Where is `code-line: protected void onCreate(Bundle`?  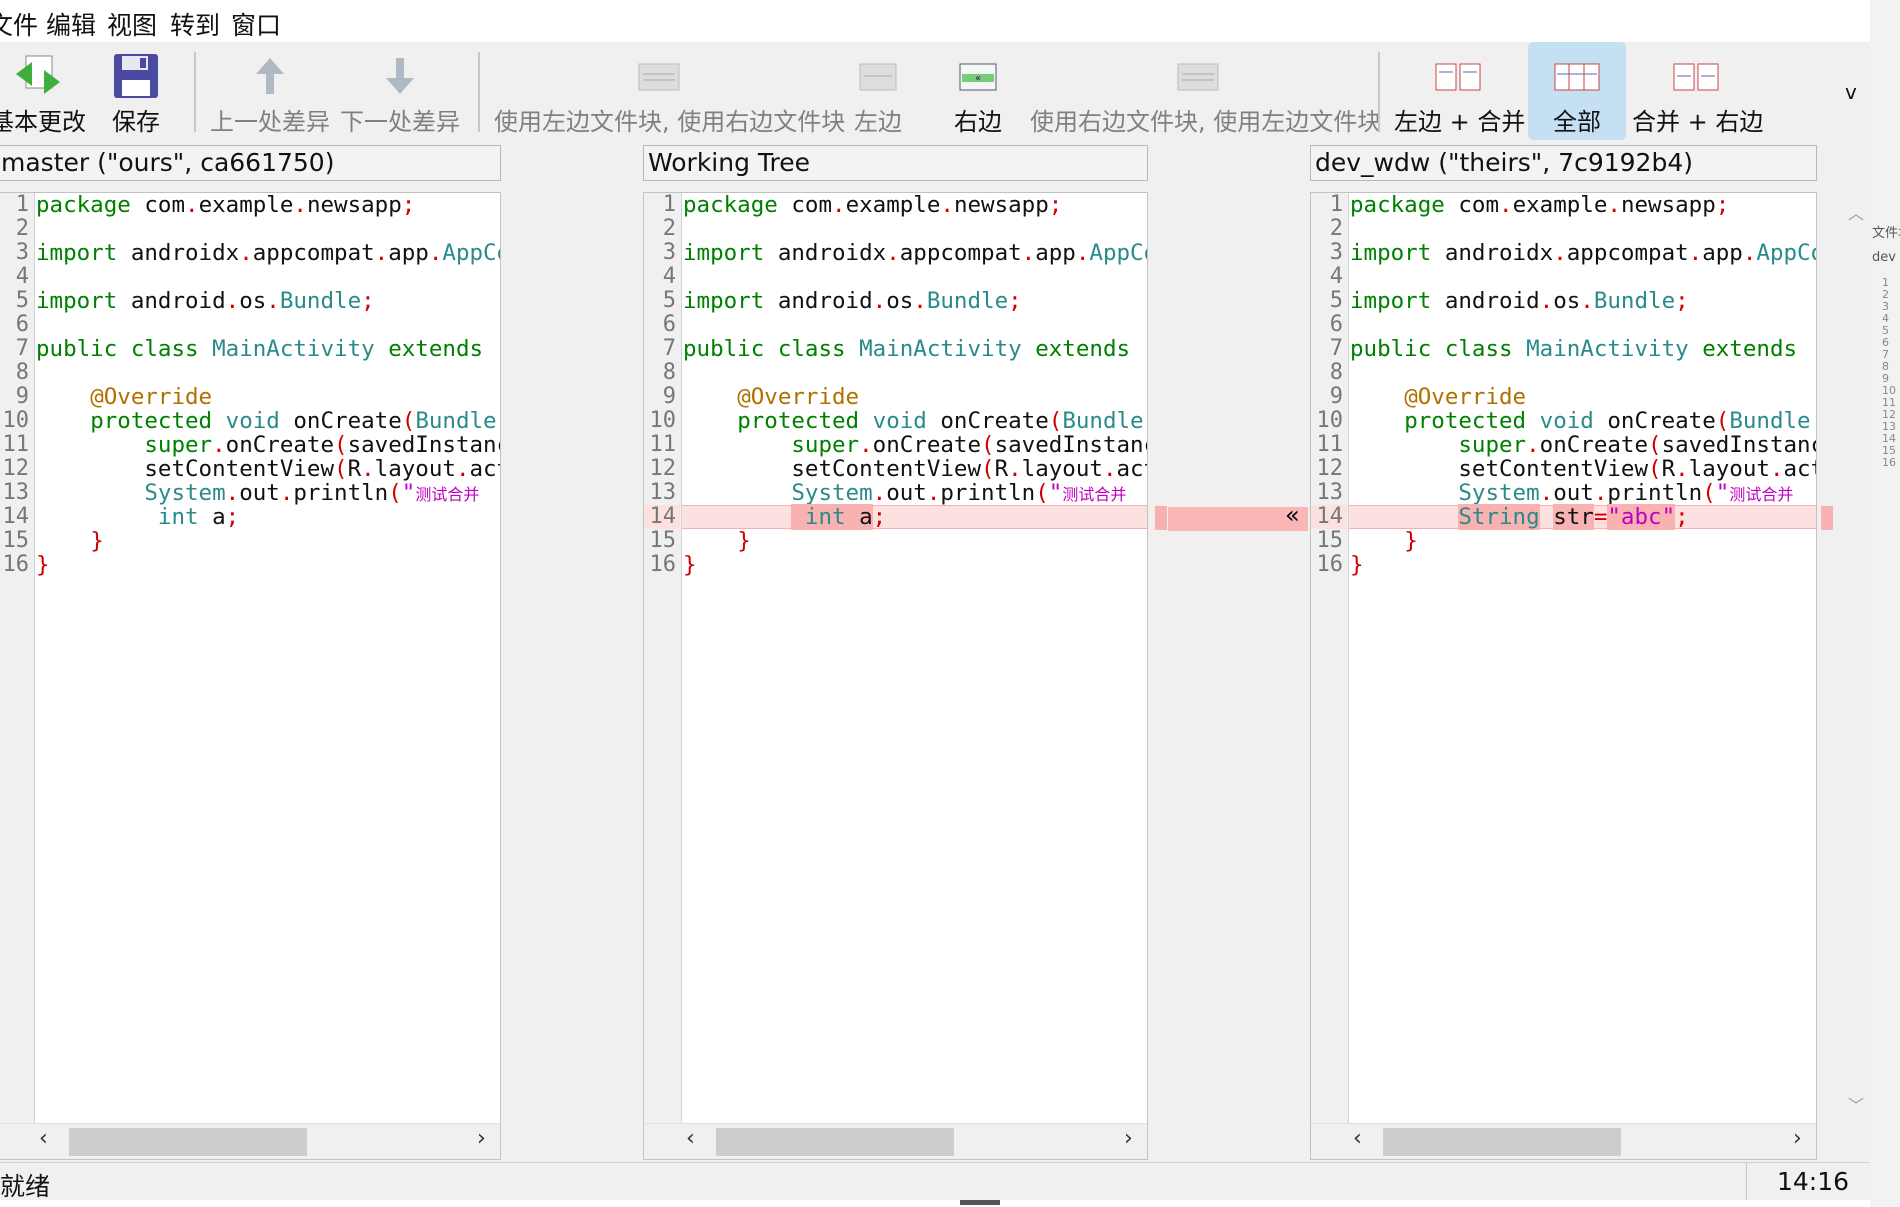
code-line: protected void onCreate(Bundle is located at coordinates (293, 421).